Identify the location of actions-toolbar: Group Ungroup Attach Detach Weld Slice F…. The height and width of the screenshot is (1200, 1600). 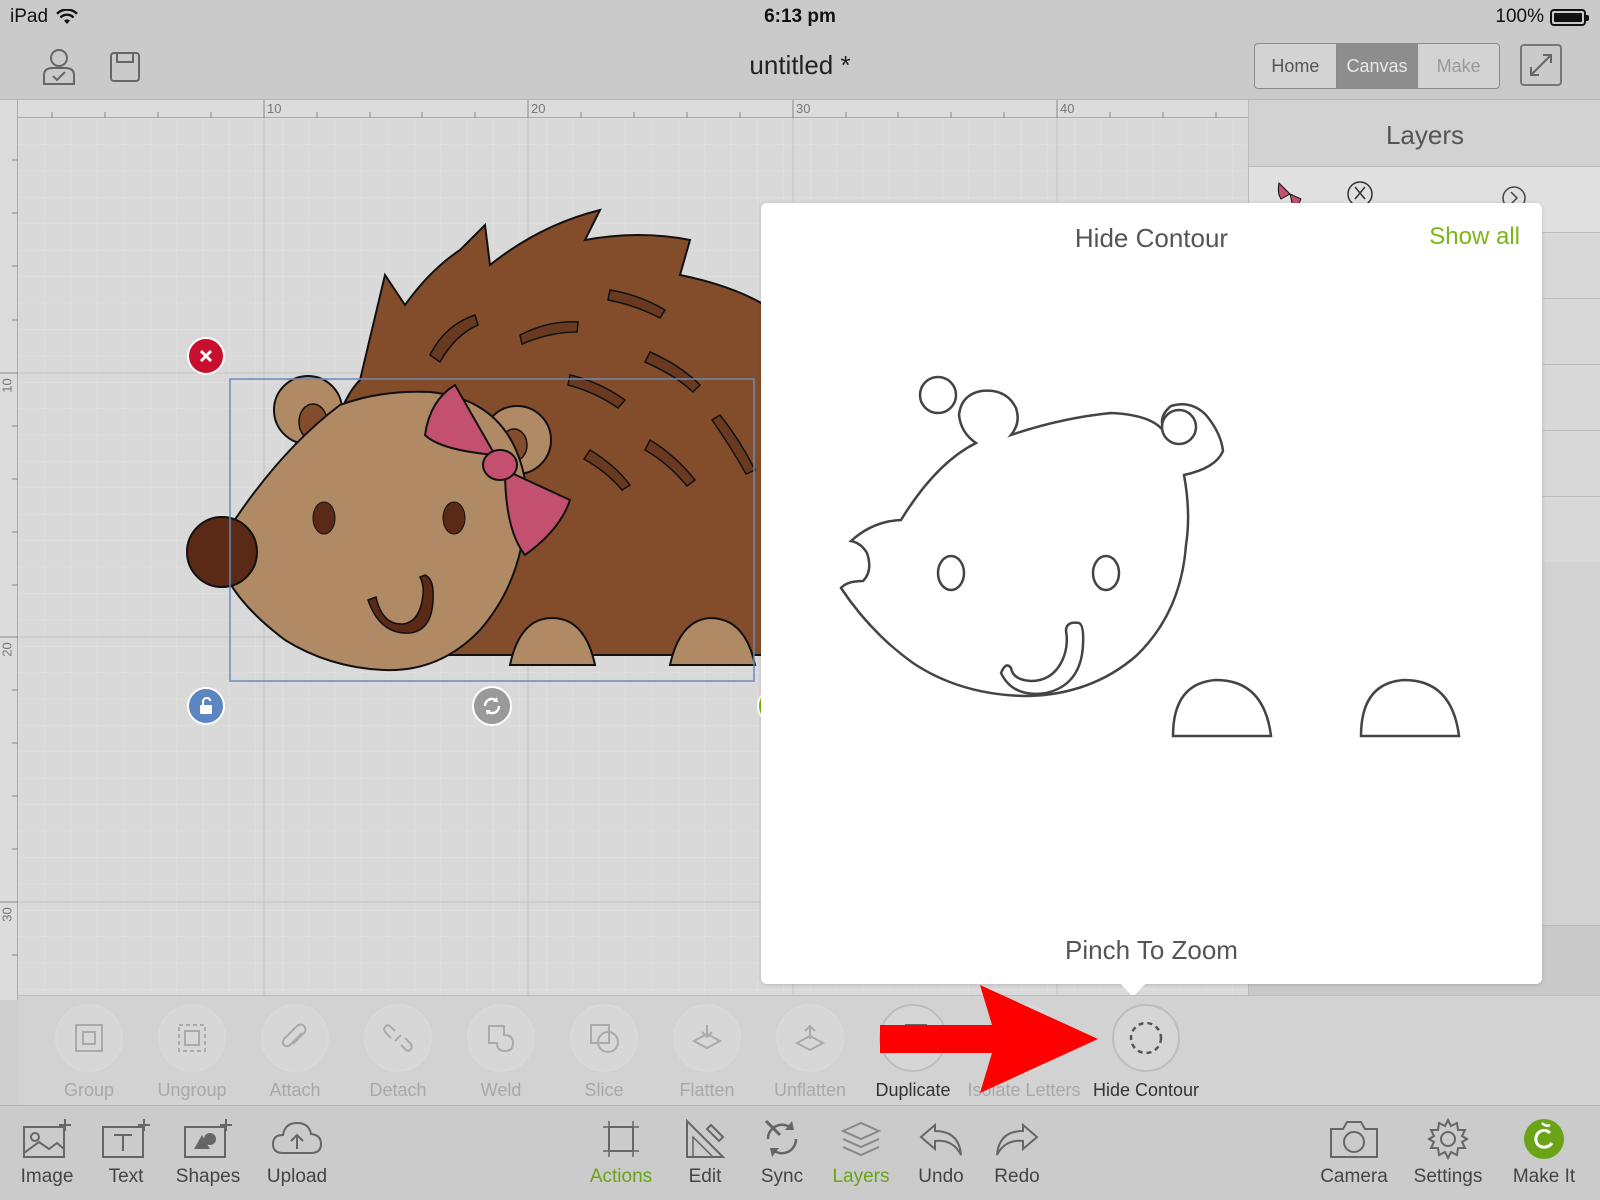
(809, 1050).